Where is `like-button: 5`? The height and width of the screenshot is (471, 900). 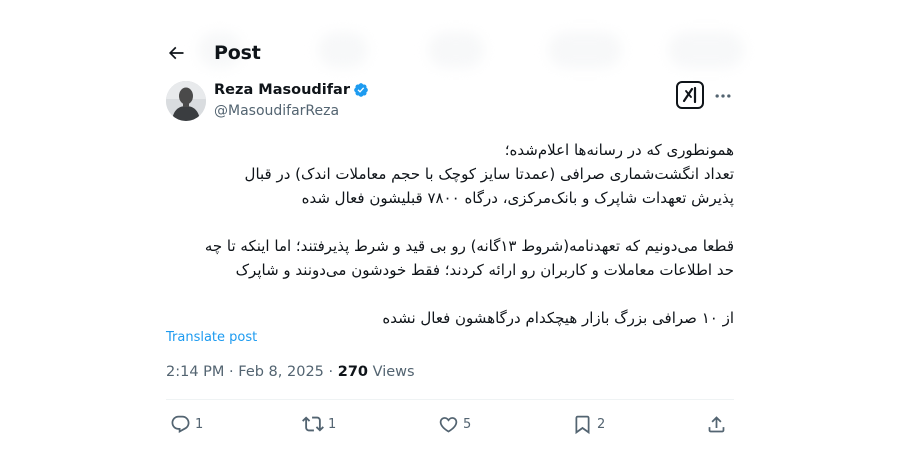
like-button: 5 is located at coordinates (454, 424).